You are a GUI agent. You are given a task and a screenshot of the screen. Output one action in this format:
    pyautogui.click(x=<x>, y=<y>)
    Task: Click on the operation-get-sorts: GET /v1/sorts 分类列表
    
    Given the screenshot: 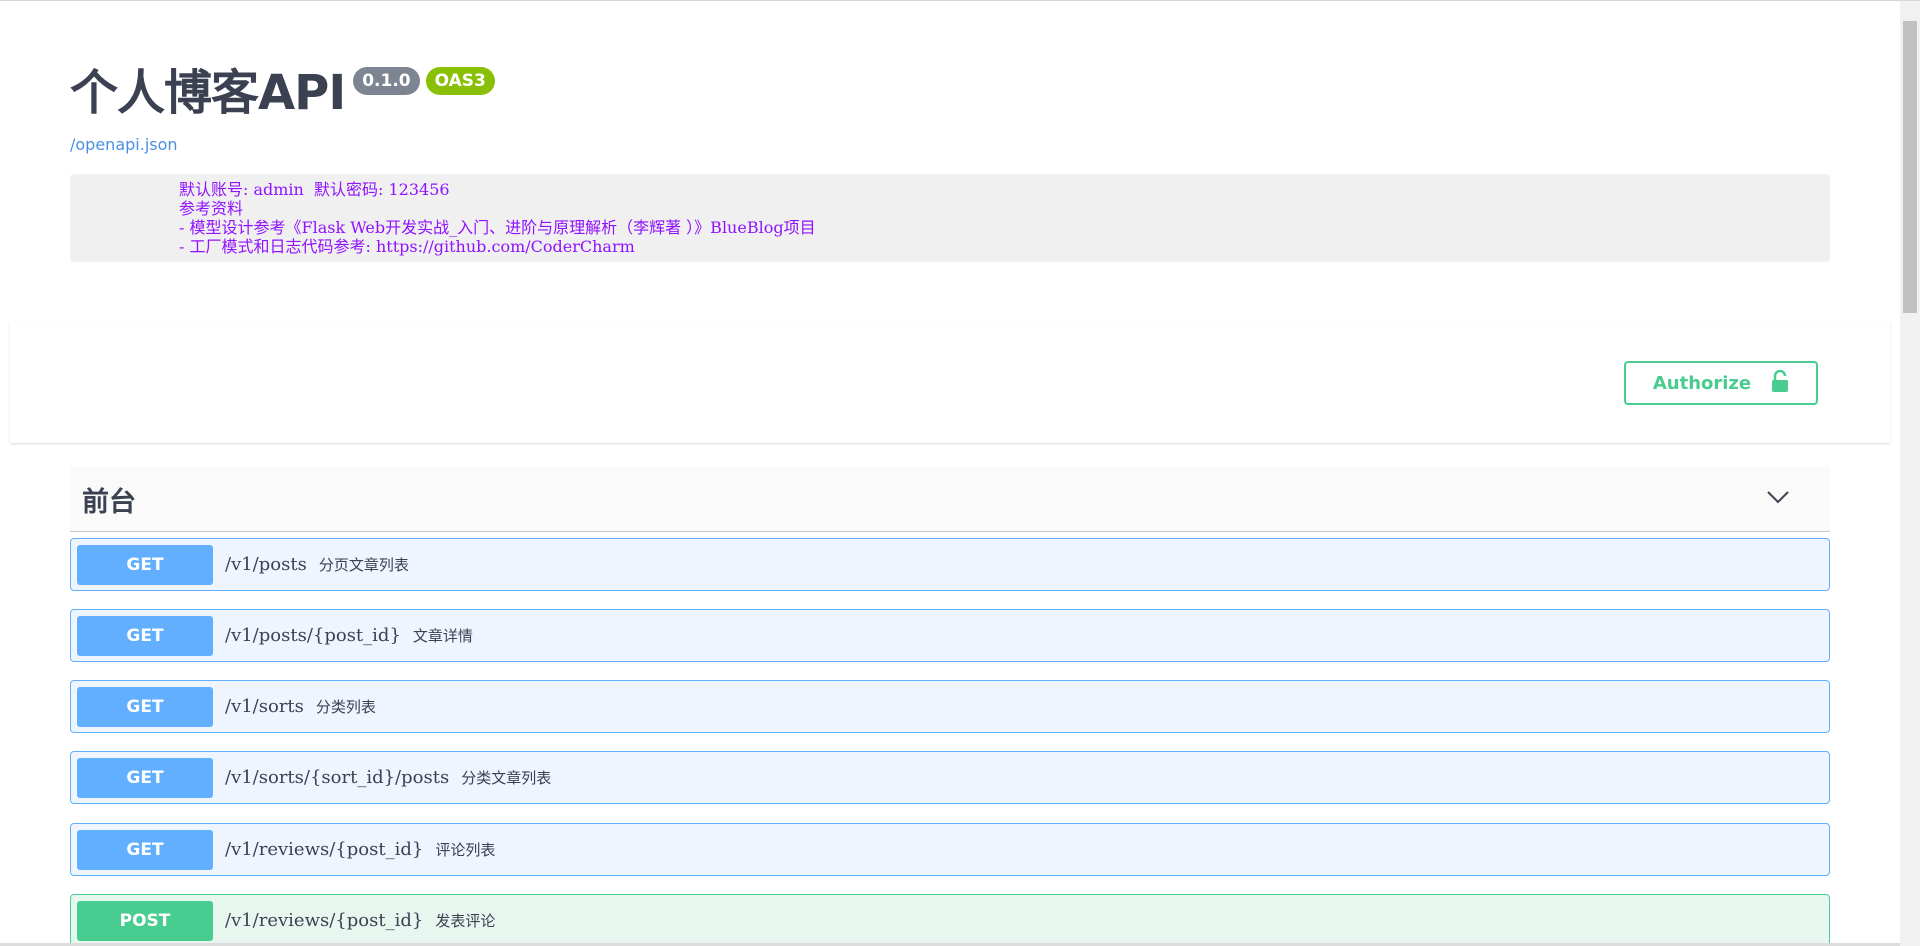 What is the action you would take?
    pyautogui.click(x=950, y=706)
    